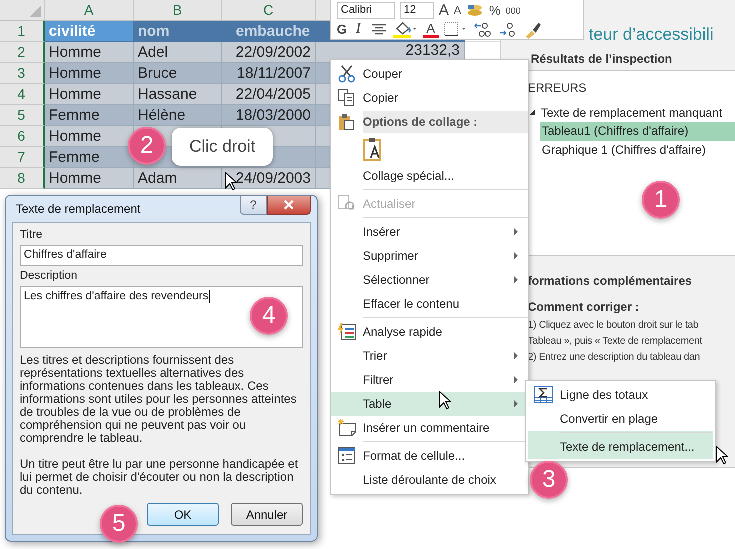  I want to click on row-number: 4, so click(22, 94).